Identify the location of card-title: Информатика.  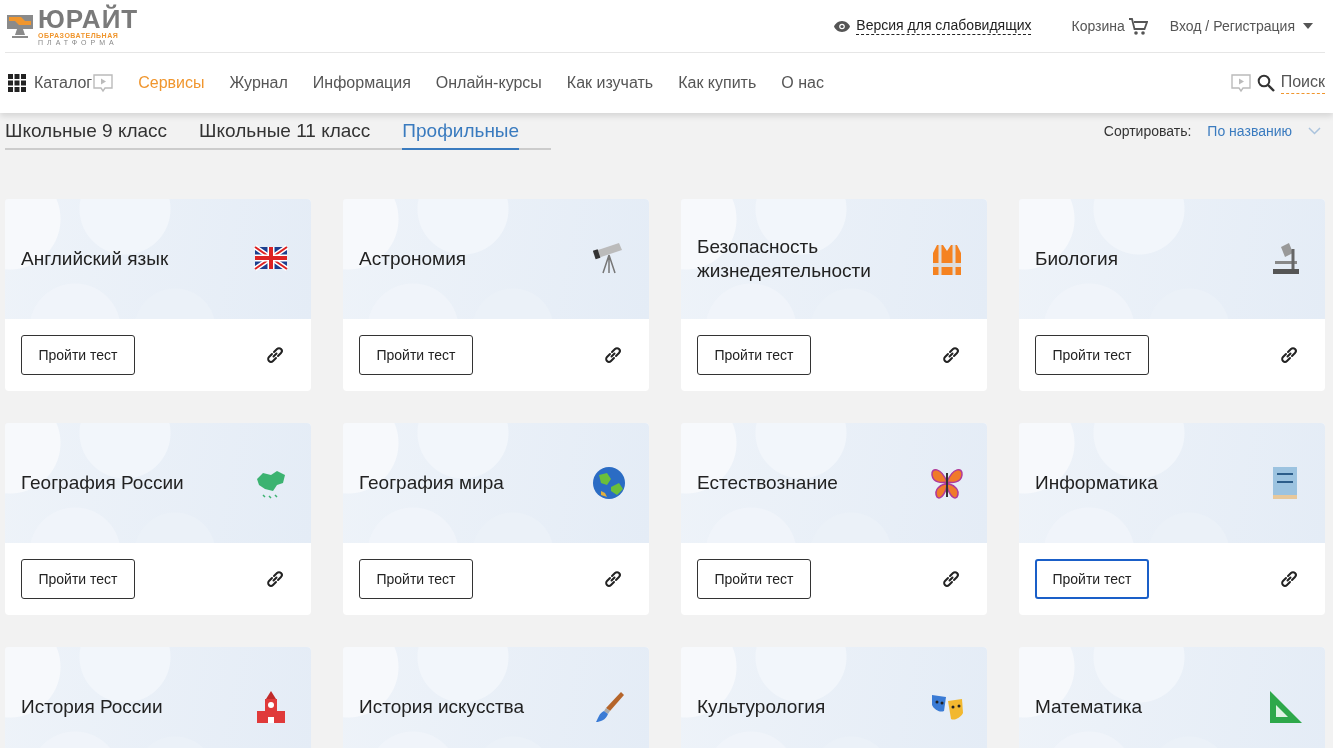
(1097, 483).